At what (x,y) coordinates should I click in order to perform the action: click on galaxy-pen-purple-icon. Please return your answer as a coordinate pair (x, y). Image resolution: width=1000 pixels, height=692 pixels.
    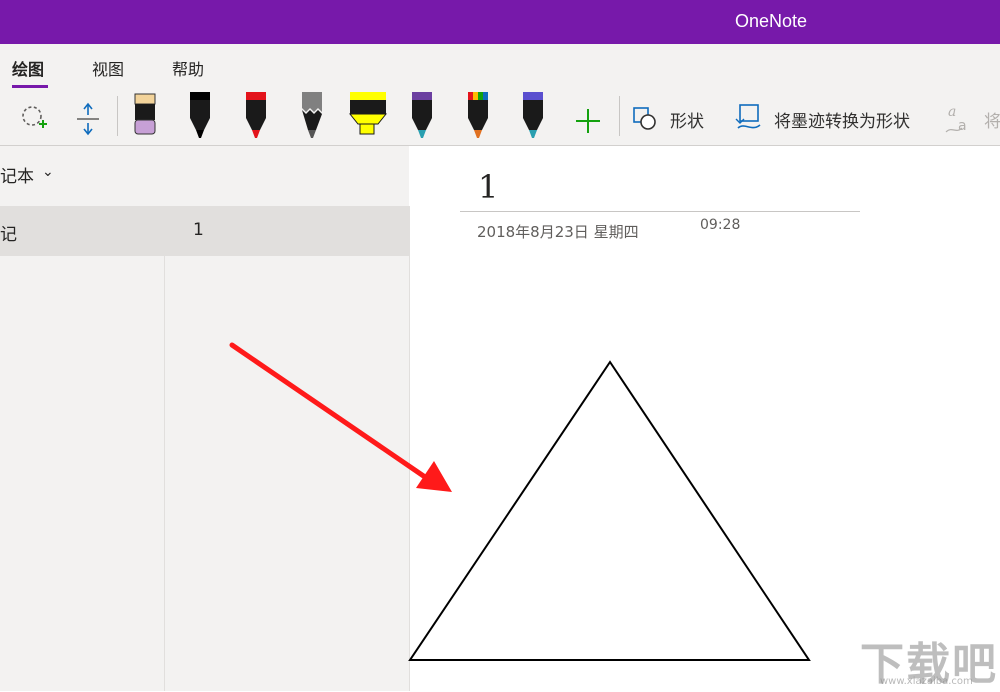
    Looking at the image, I should click on (422, 115).